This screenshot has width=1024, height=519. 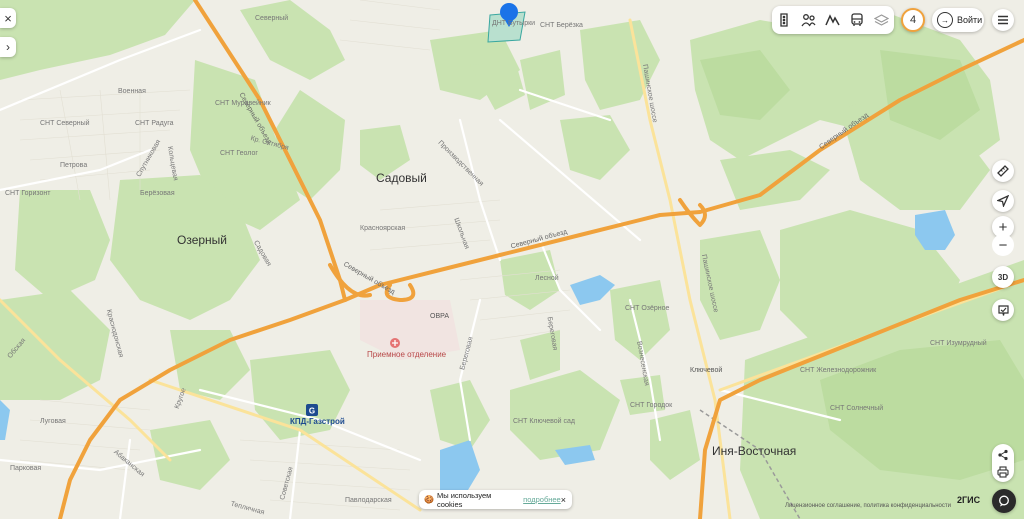 I want to click on notifications-badge: 4, so click(x=913, y=20).